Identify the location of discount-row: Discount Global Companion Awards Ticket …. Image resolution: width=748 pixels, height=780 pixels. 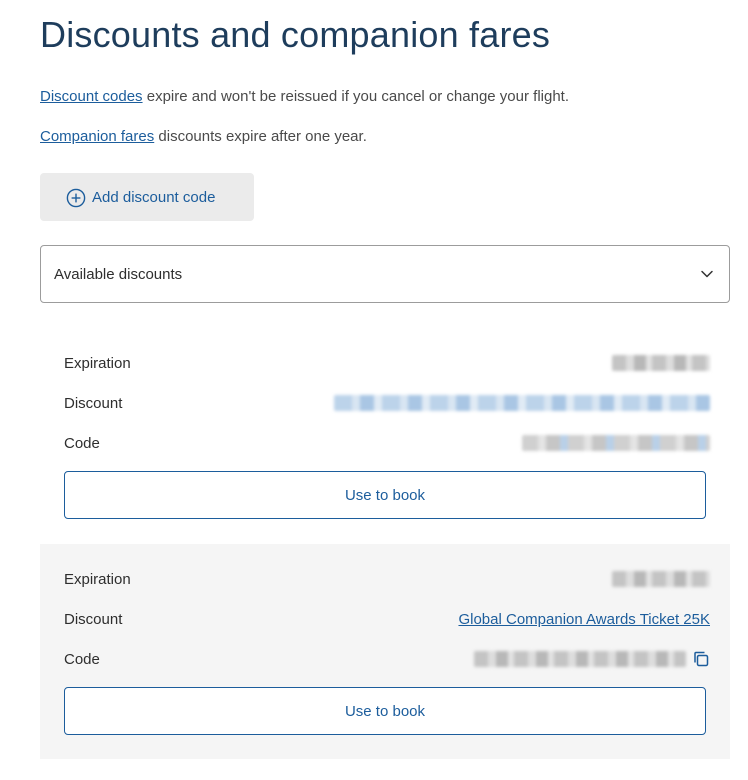
(387, 619).